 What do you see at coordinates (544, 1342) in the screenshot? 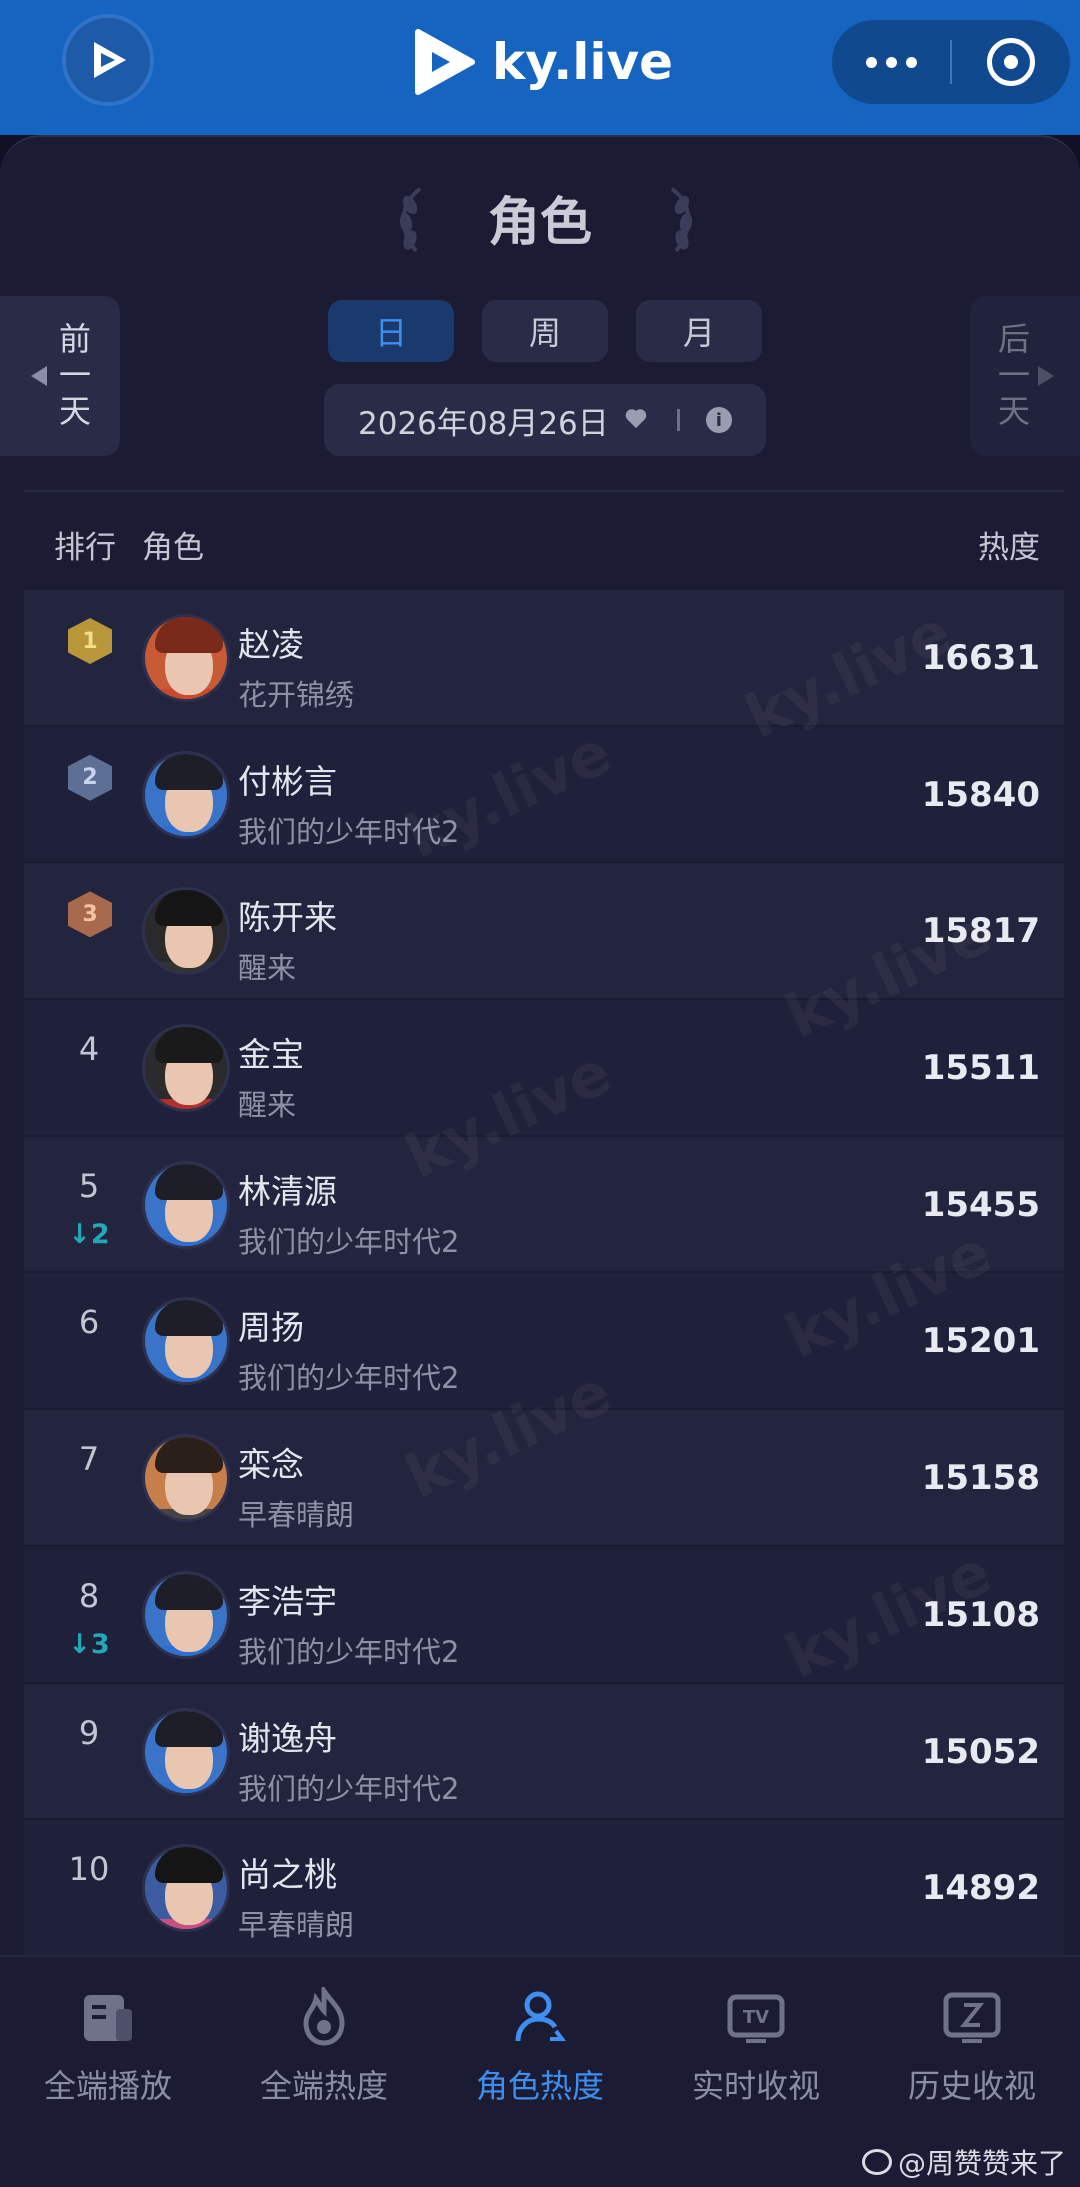
I see `table-row: 6 周扬我们的少年时代2 15201` at bounding box center [544, 1342].